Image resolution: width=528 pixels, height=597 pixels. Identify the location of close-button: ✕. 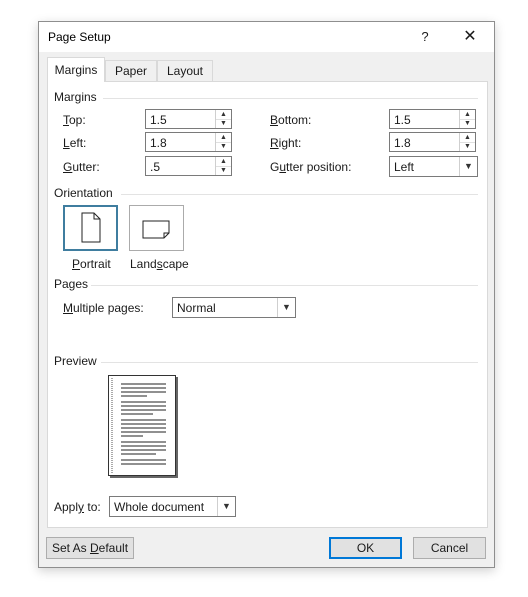
(470, 37).